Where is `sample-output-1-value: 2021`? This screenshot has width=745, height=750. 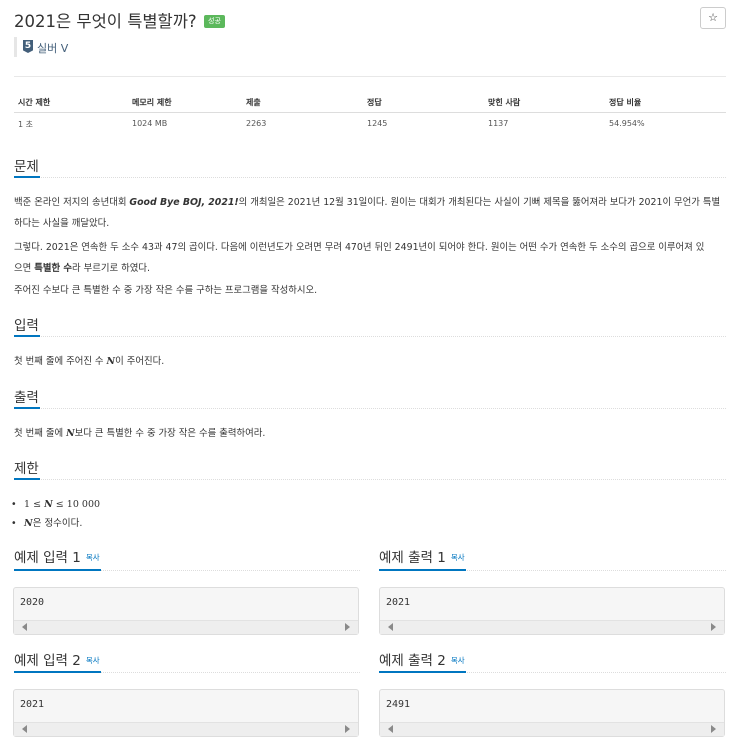 sample-output-1-value: 2021 is located at coordinates (398, 602).